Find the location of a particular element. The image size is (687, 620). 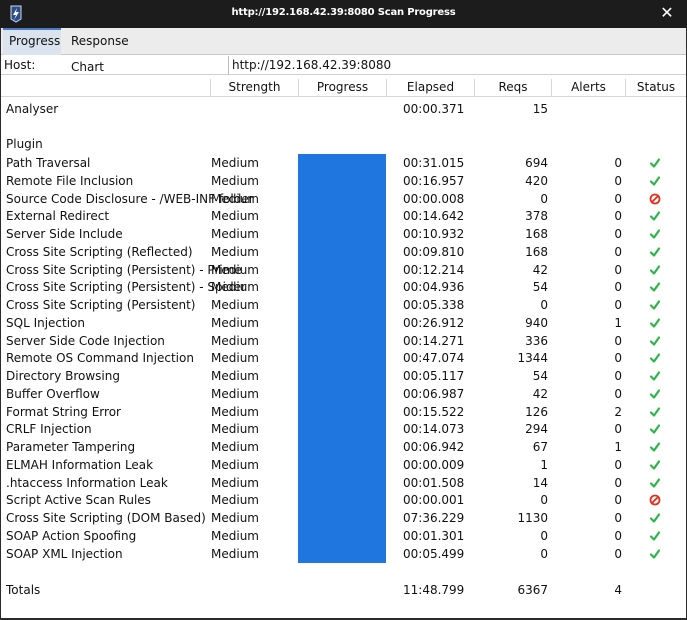

column-header-progress: Progress is located at coordinates (342, 88).